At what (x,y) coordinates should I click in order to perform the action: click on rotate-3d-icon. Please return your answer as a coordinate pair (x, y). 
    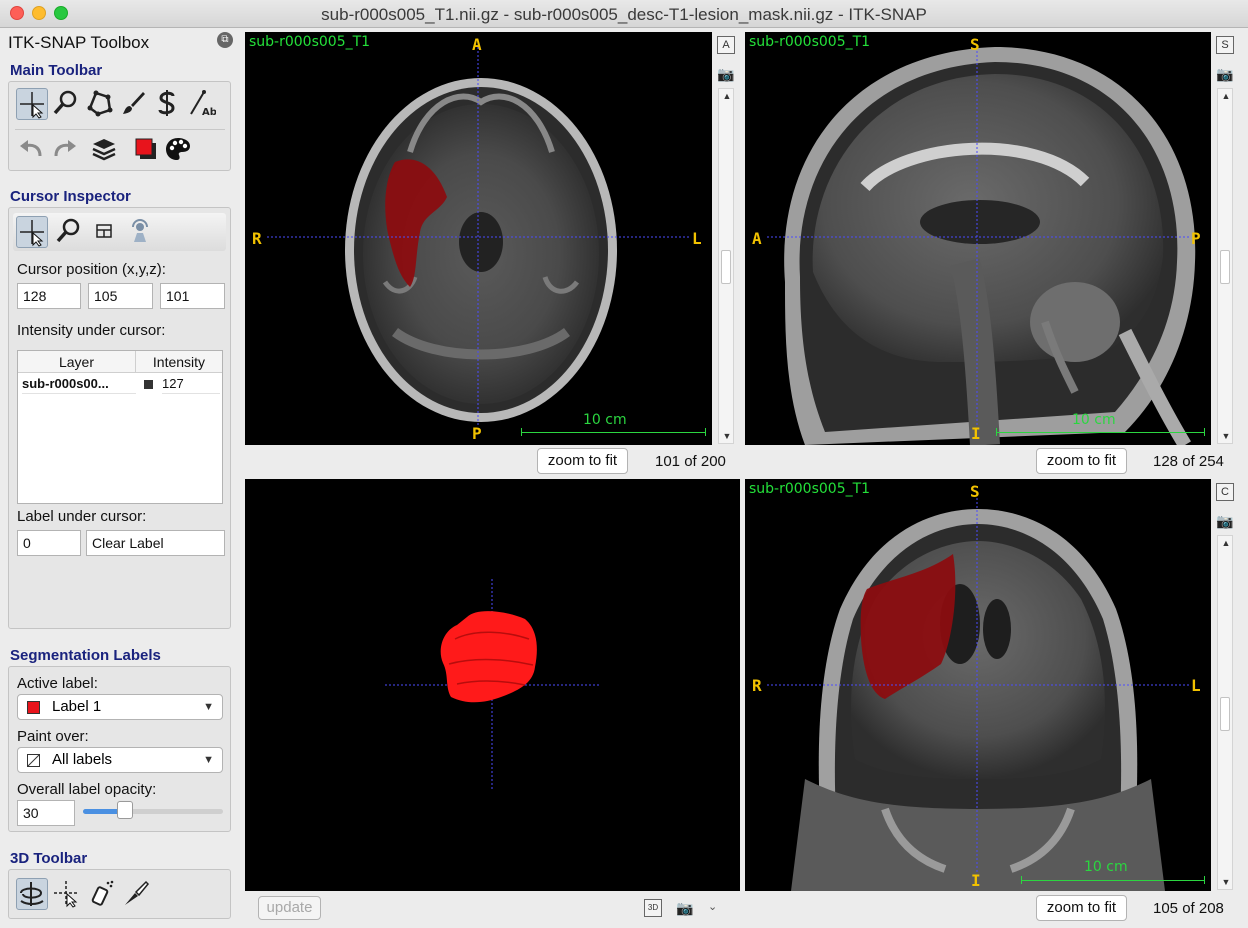
    Looking at the image, I should click on (32, 894).